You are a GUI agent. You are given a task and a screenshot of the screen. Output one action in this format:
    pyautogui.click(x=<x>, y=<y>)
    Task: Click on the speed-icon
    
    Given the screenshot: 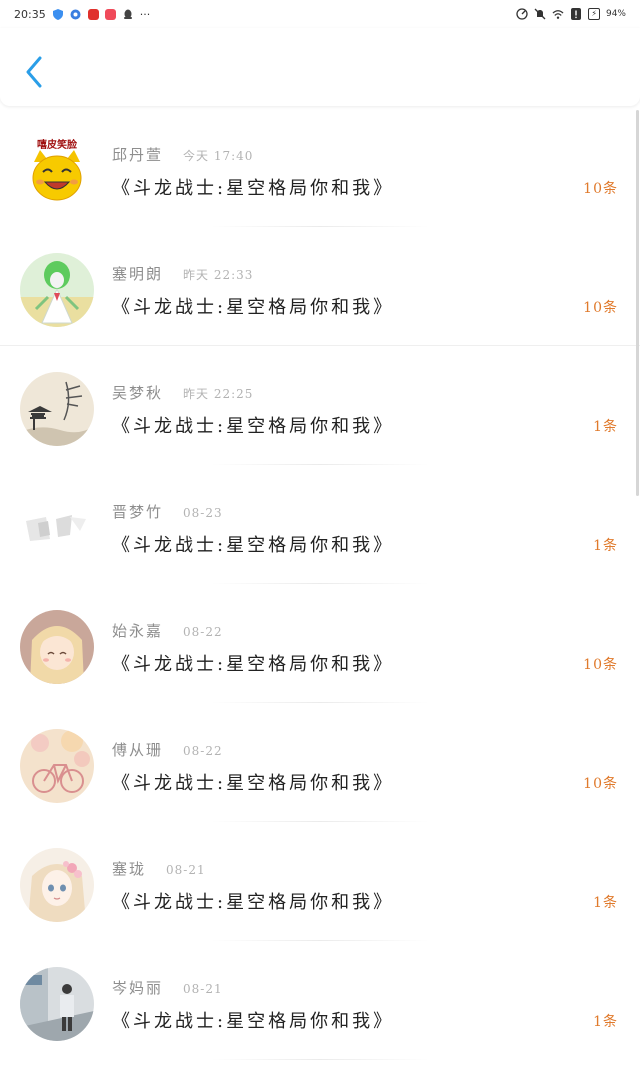 What is the action you would take?
    pyautogui.click(x=522, y=14)
    